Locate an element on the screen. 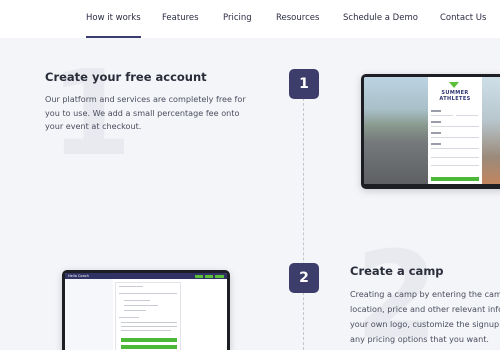  nav-pricing: Pricing is located at coordinates (237, 18).